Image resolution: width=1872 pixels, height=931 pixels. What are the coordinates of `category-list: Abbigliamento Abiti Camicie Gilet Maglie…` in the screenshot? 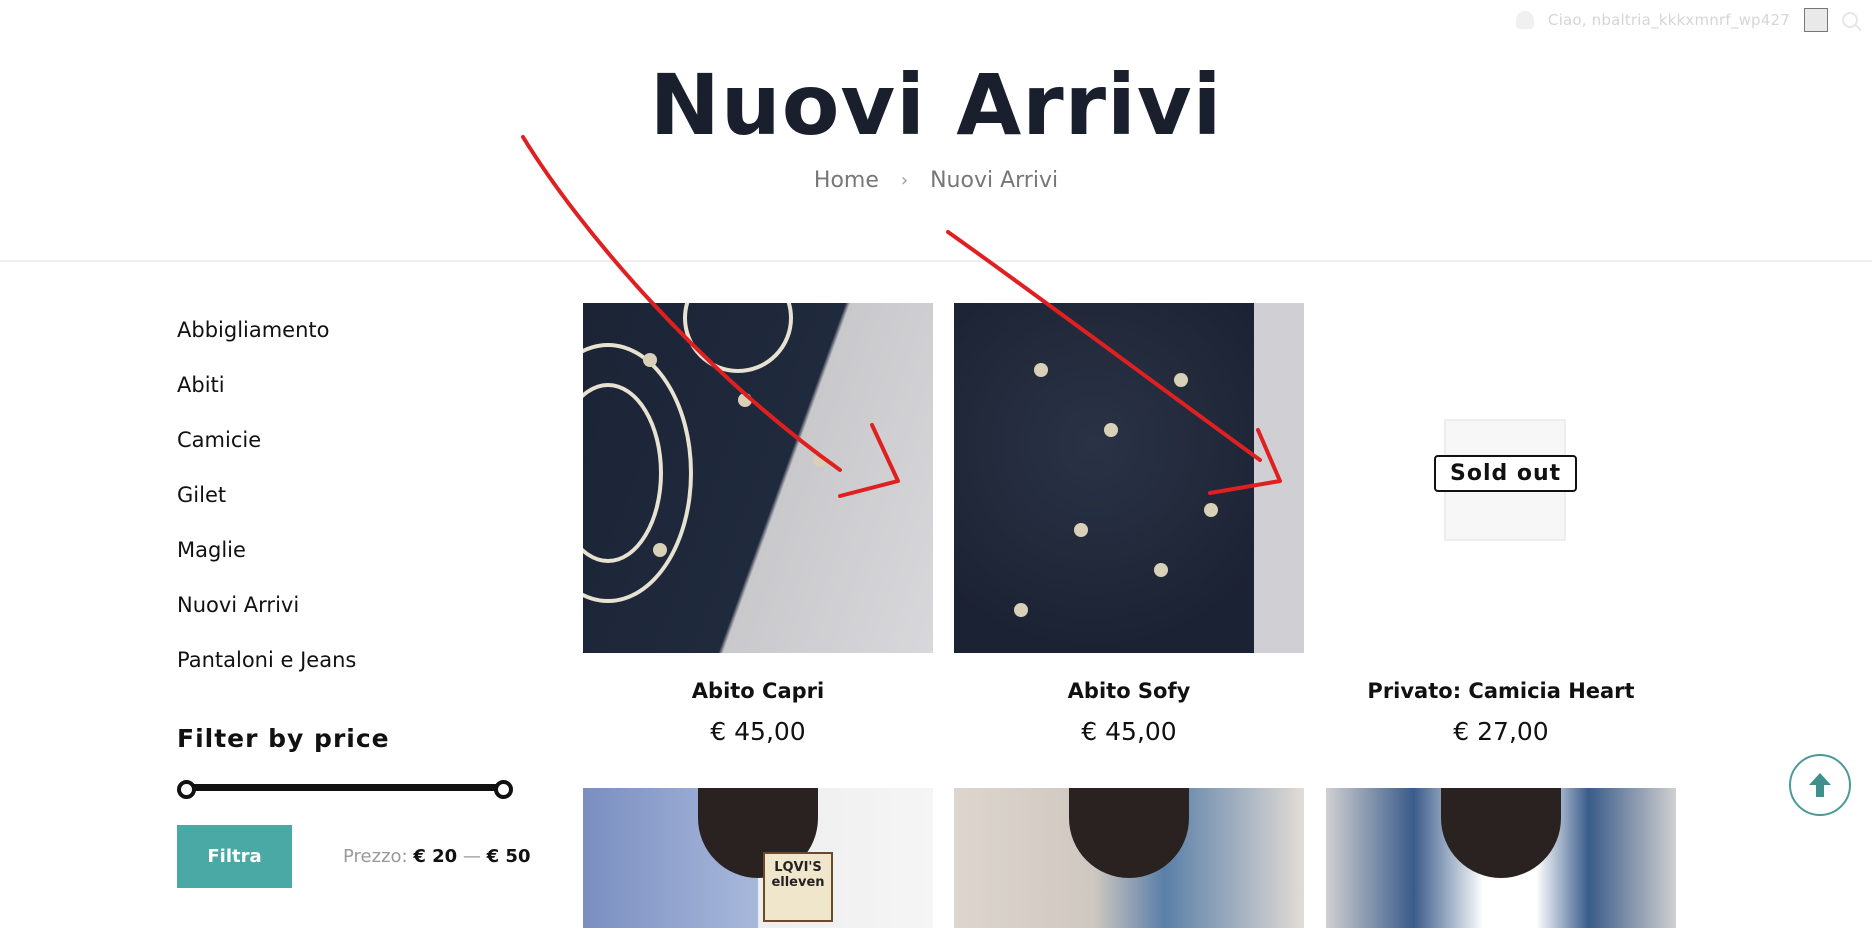 It's located at (347, 502).